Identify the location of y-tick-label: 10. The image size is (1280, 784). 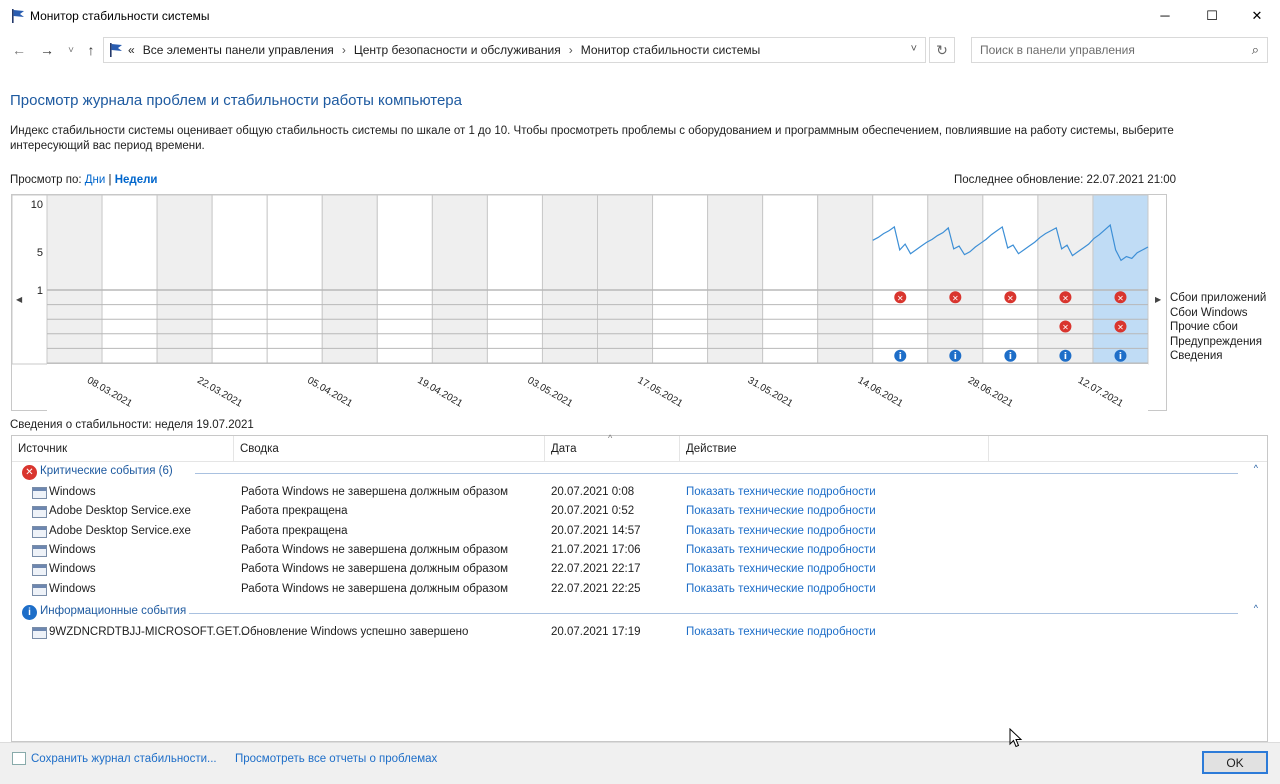
(37, 205).